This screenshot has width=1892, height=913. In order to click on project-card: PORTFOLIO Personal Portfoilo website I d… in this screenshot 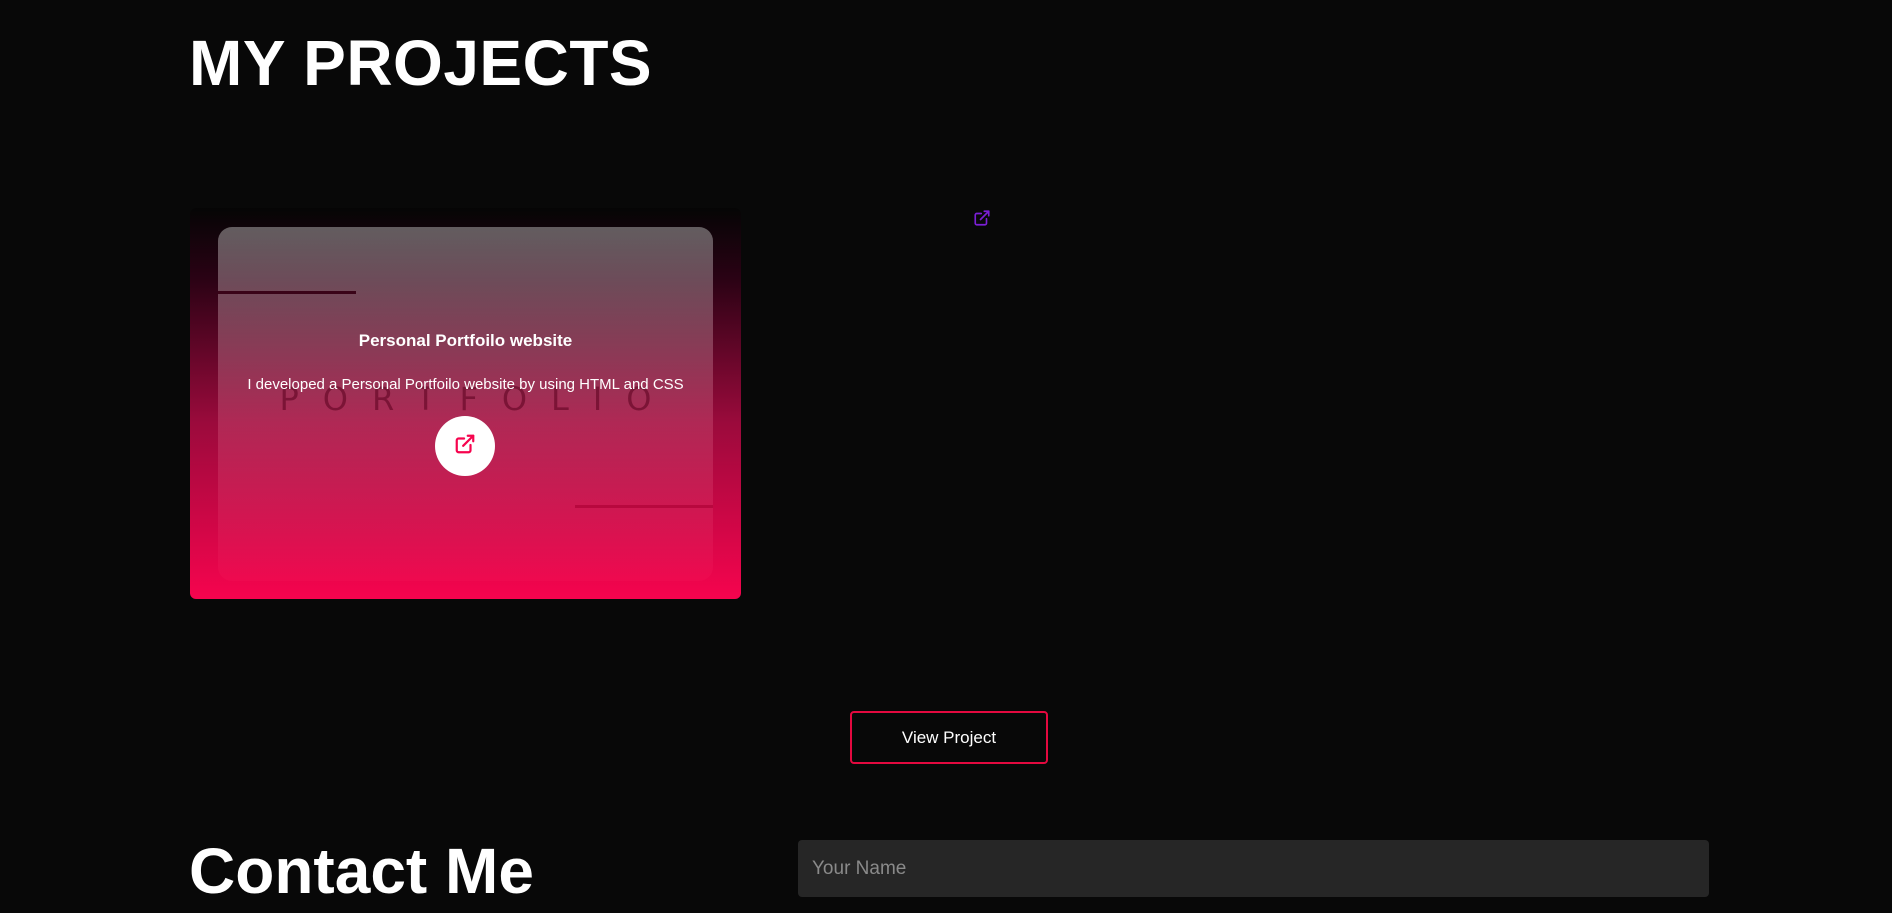, I will do `click(465, 403)`.